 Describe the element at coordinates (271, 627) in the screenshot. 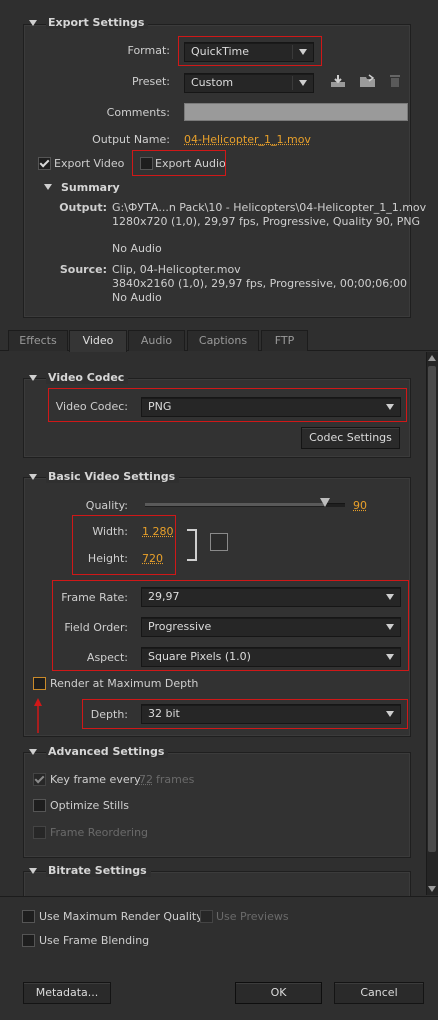

I see `field-order-dropdown: Progressive` at that location.